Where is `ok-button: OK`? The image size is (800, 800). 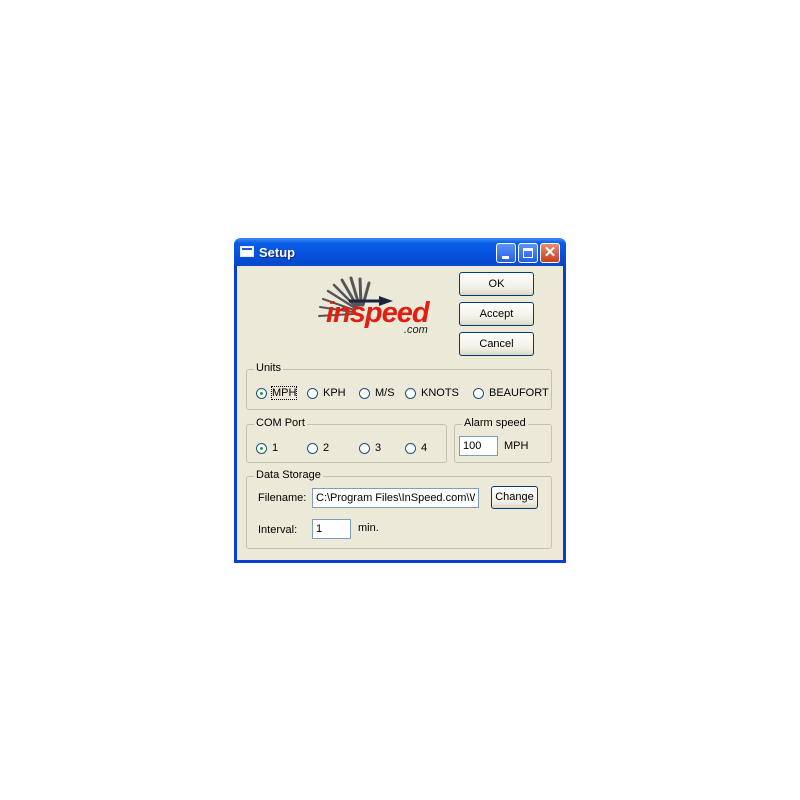
ok-button: OK is located at coordinates (496, 284).